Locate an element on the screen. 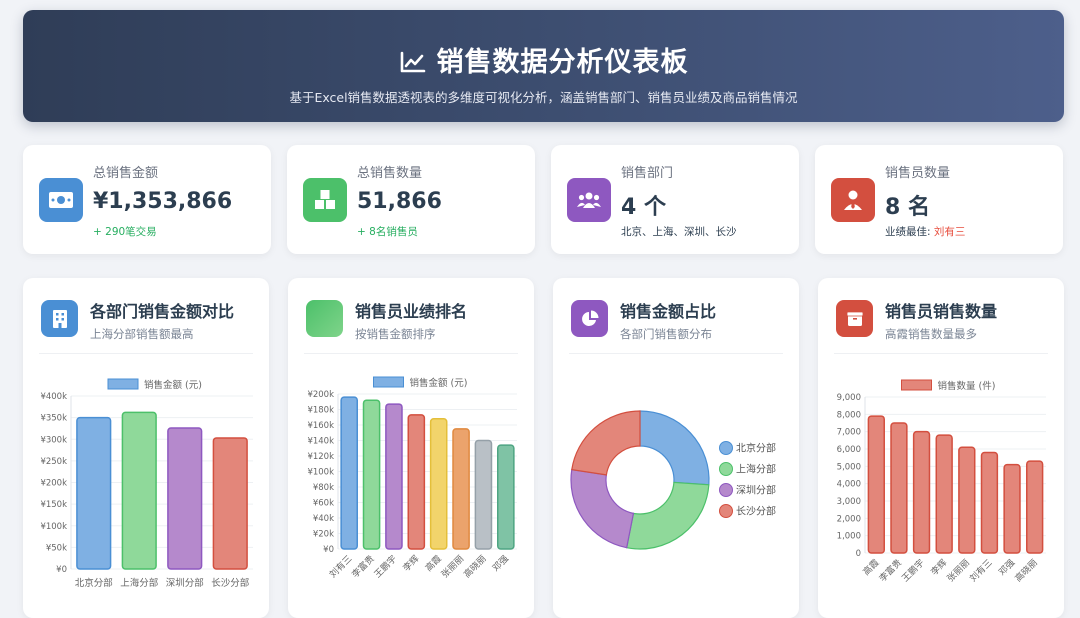 Image resolution: width=1080 pixels, height=618 pixels. stat-label: 销售员数量 is located at coordinates (918, 173).